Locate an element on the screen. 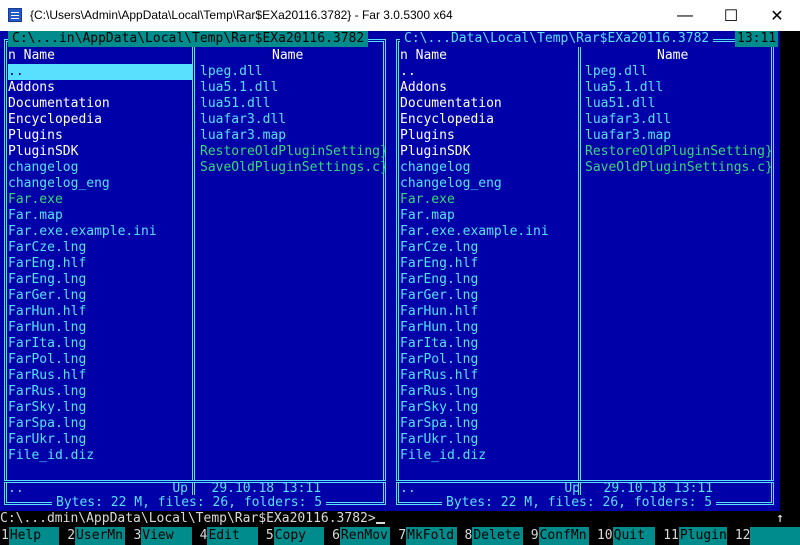 The image size is (800, 545). scroll-up-icon: ↑ is located at coordinates (780, 519).